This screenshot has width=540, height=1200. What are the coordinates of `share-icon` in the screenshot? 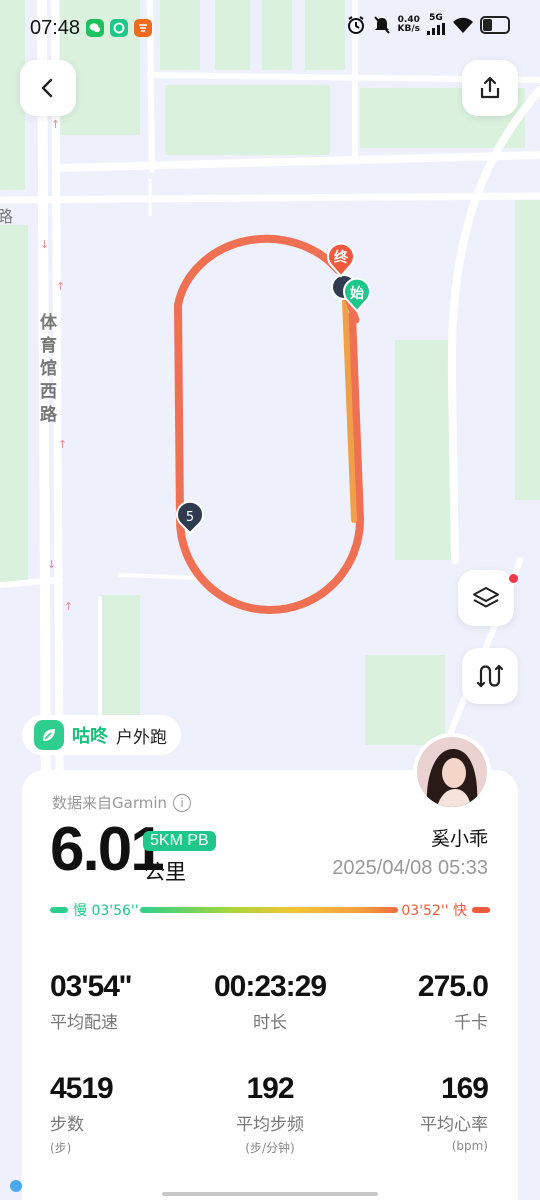 It's located at (490, 87).